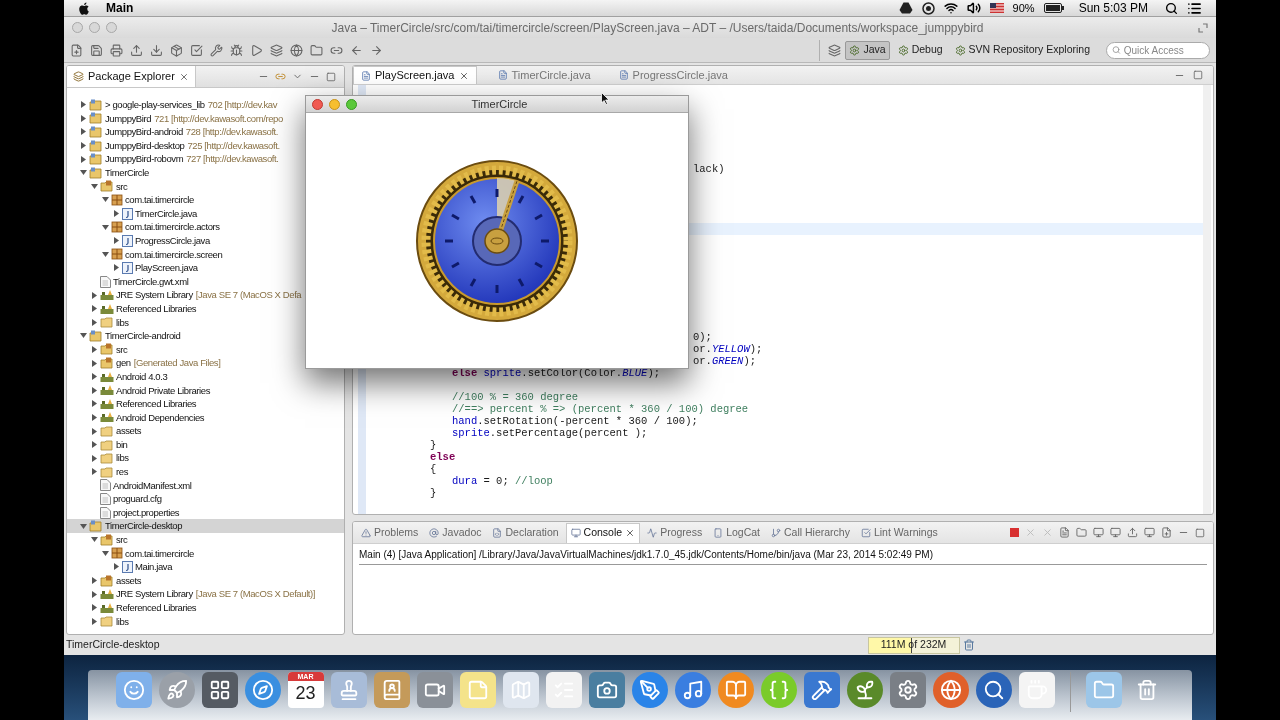 The width and height of the screenshot is (1280, 720). What do you see at coordinates (115, 499) in the screenshot?
I see `tree-item: proguard.cfg` at bounding box center [115, 499].